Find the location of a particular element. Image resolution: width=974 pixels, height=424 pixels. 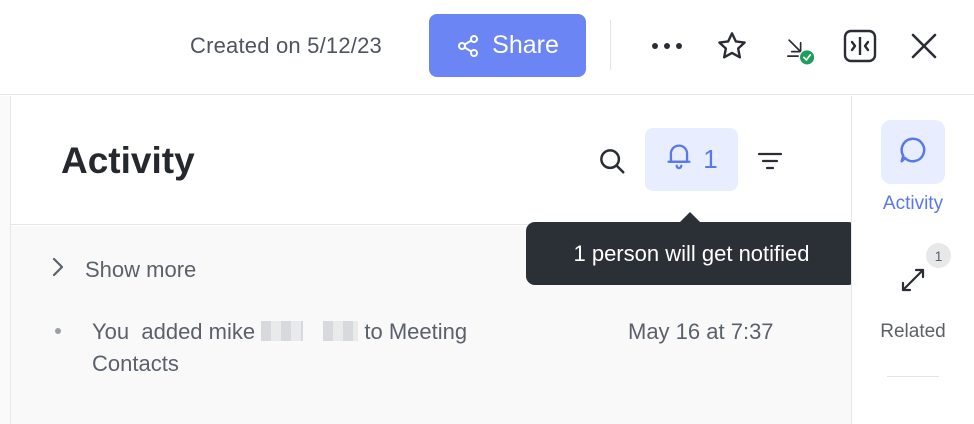

arrows-icon is located at coordinates (913, 282).